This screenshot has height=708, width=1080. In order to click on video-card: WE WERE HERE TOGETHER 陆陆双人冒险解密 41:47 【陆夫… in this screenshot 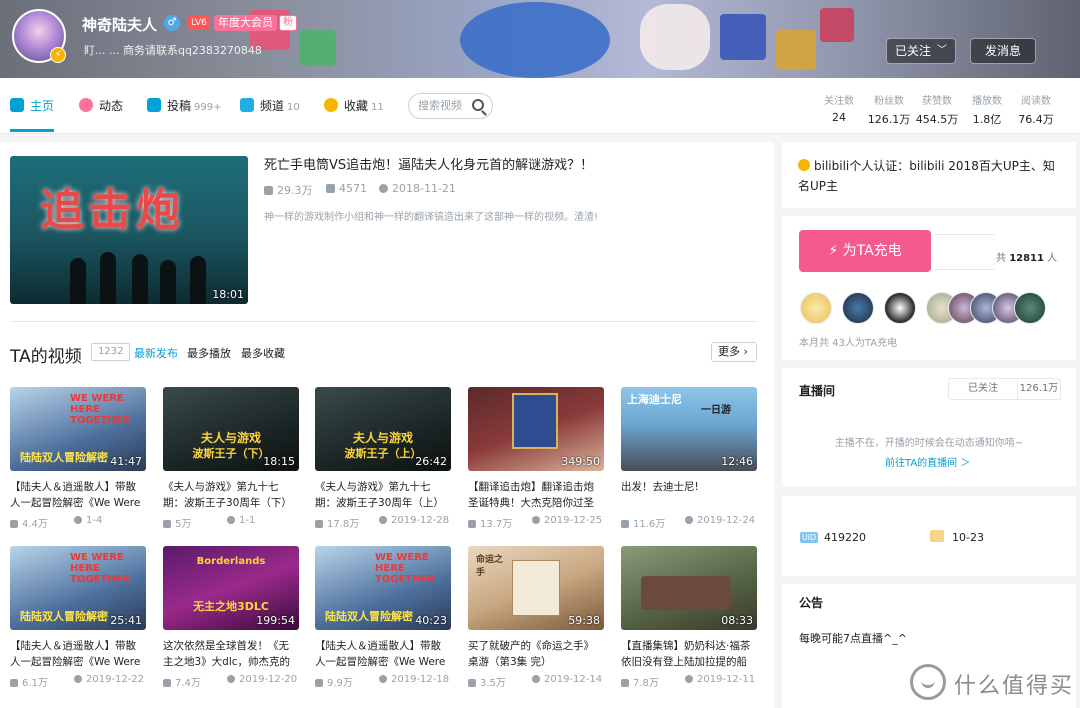, I will do `click(78, 458)`.